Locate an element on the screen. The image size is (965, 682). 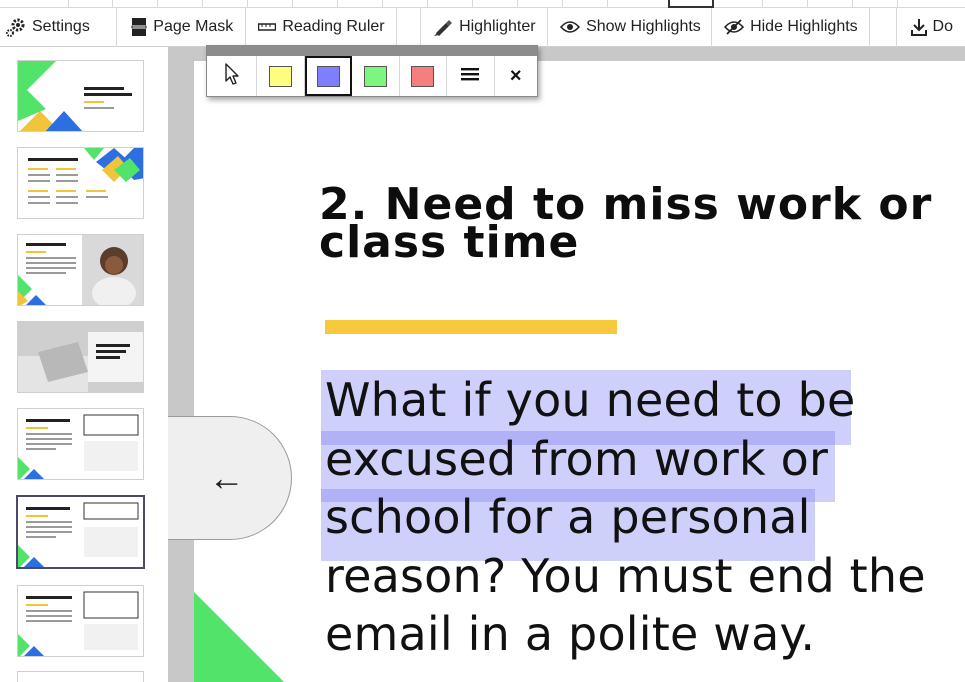
page-mask-button: Page Mask is located at coordinates (182, 27).